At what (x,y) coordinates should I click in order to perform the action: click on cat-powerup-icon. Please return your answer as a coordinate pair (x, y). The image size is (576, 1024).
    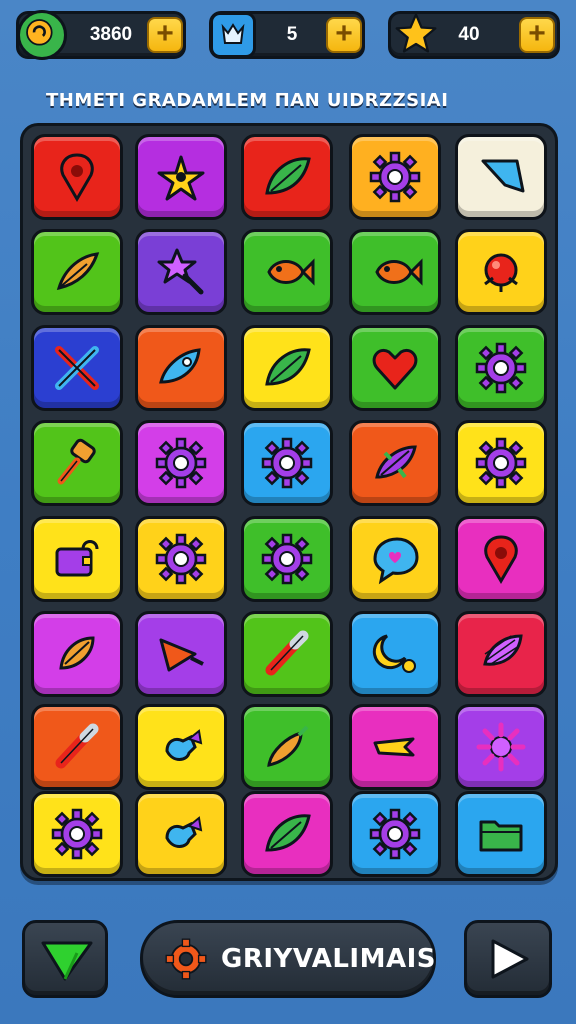
    Looking at the image, I should click on (233, 35).